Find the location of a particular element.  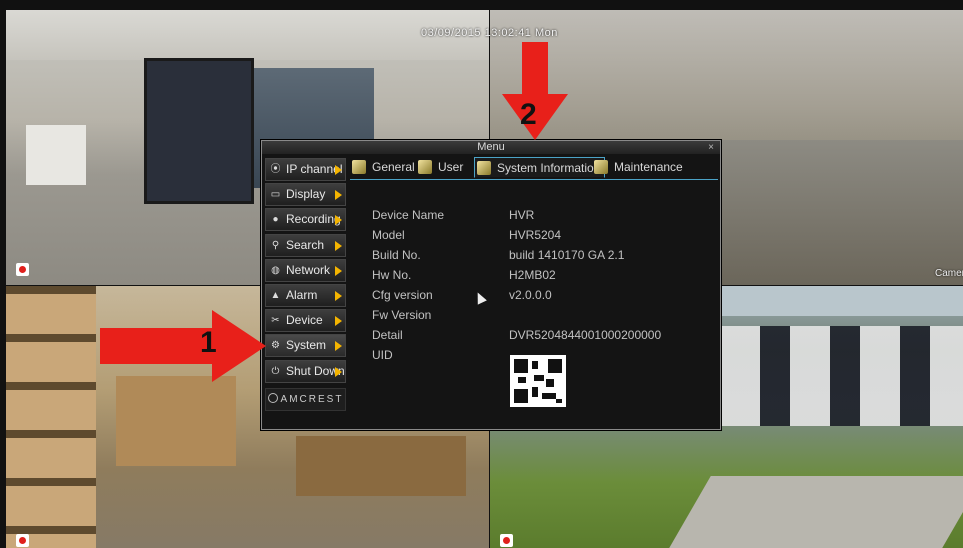

info-label: Device Name is located at coordinates (408, 215).